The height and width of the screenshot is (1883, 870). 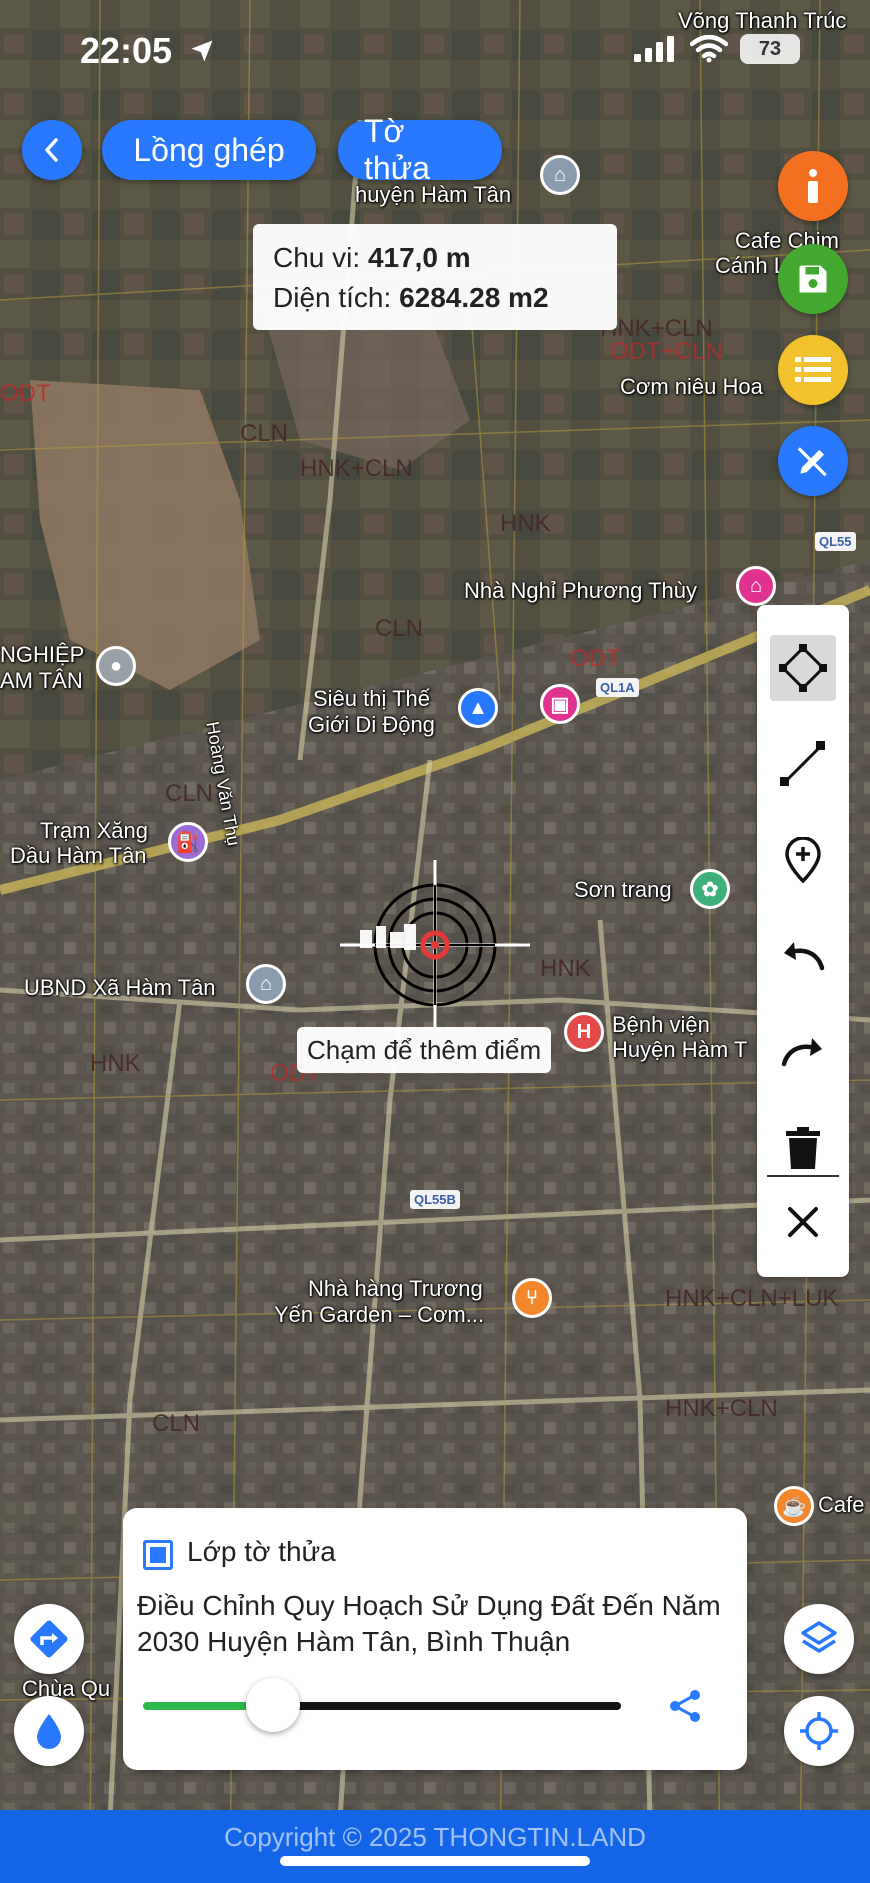 What do you see at coordinates (756, 586) in the screenshot?
I see `hotel-pin-icon: ⌂` at bounding box center [756, 586].